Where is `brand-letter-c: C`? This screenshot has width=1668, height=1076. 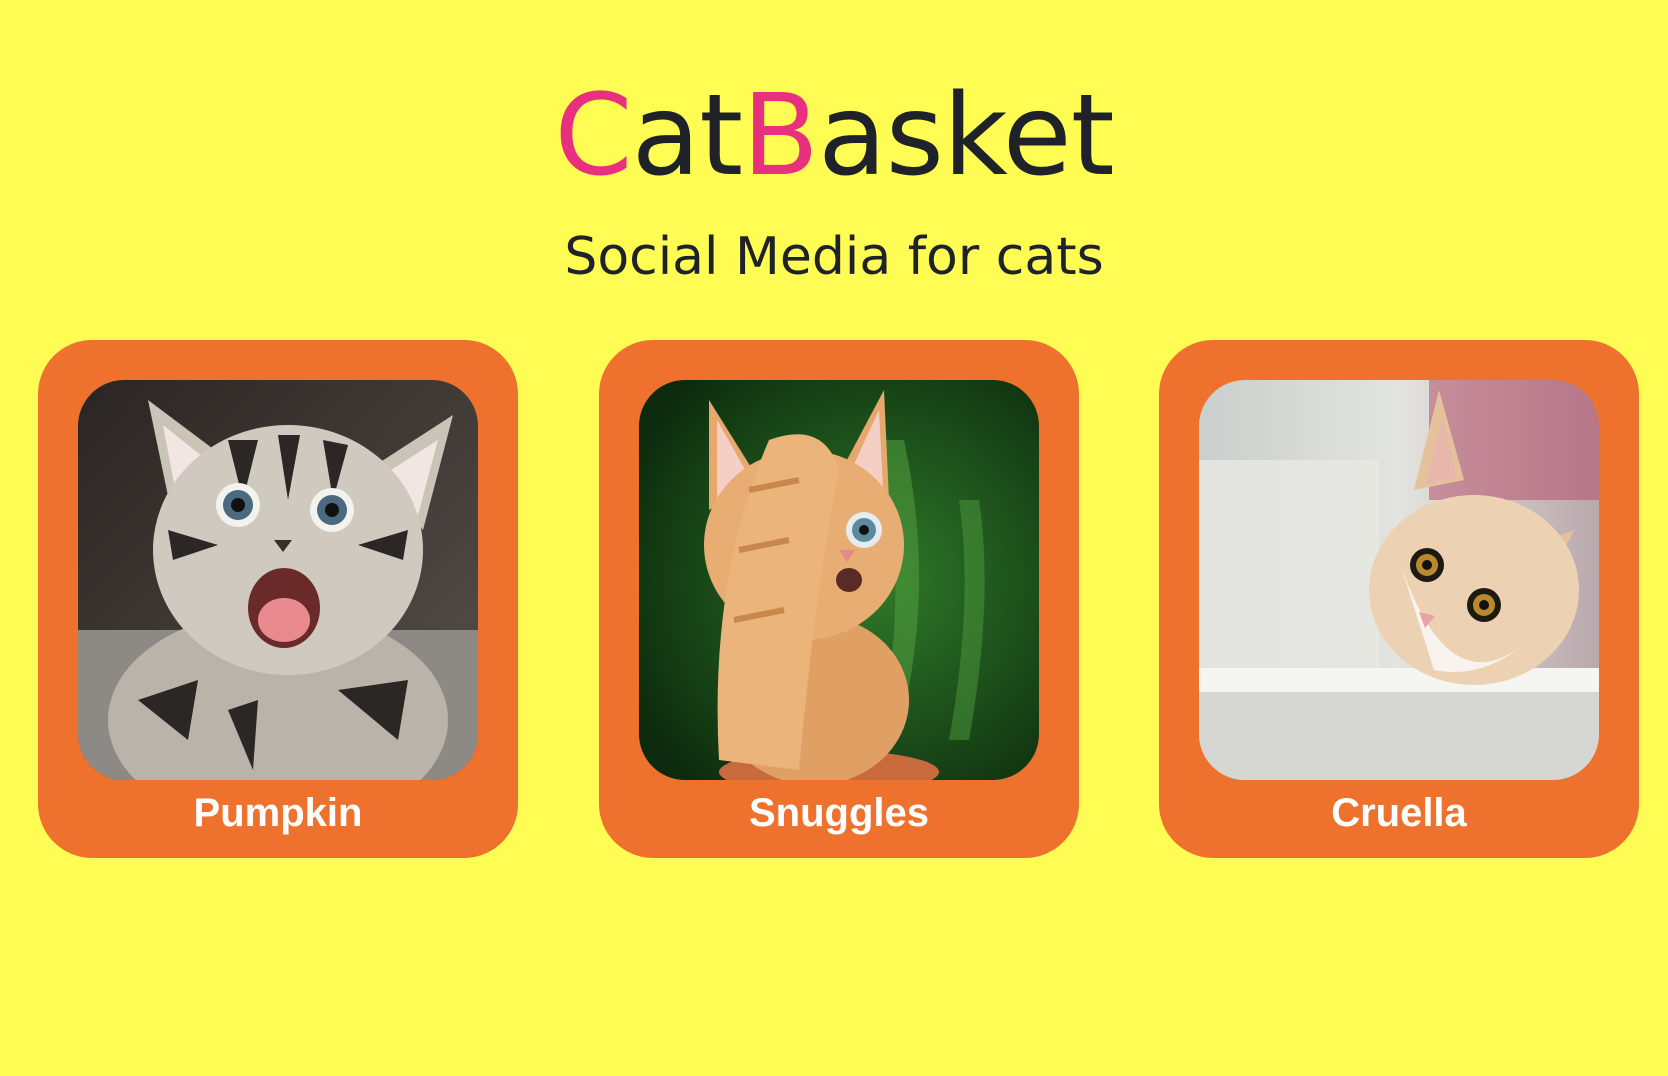
brand-letter-c: C is located at coordinates (593, 136).